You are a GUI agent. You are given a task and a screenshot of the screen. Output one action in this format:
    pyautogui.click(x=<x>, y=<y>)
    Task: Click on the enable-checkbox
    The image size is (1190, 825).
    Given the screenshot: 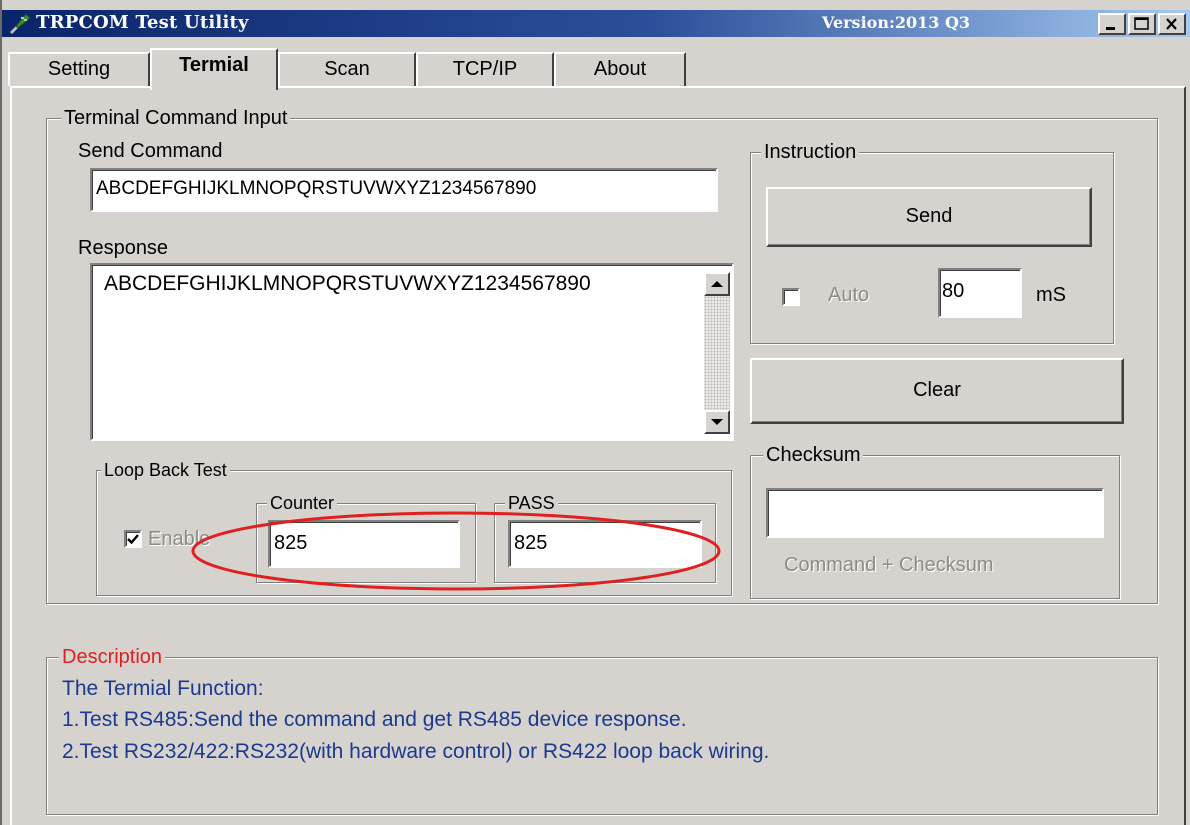 What is the action you would take?
    pyautogui.click(x=133, y=539)
    